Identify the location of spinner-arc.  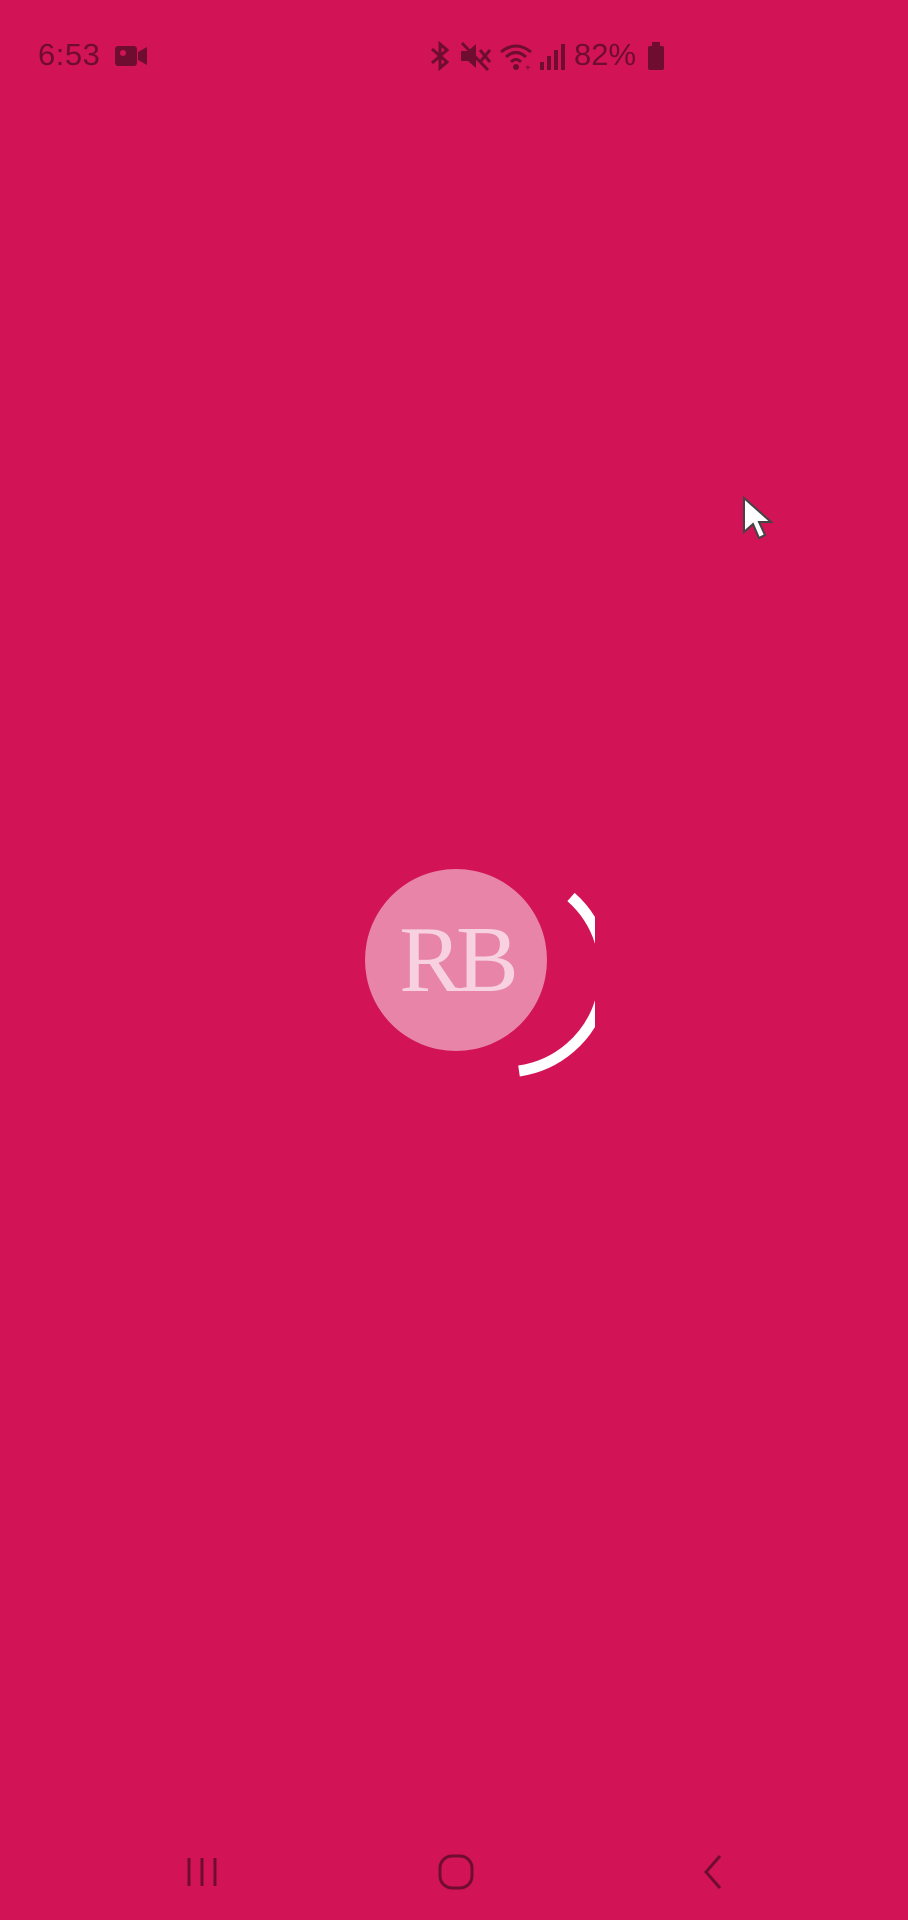
(556, 984).